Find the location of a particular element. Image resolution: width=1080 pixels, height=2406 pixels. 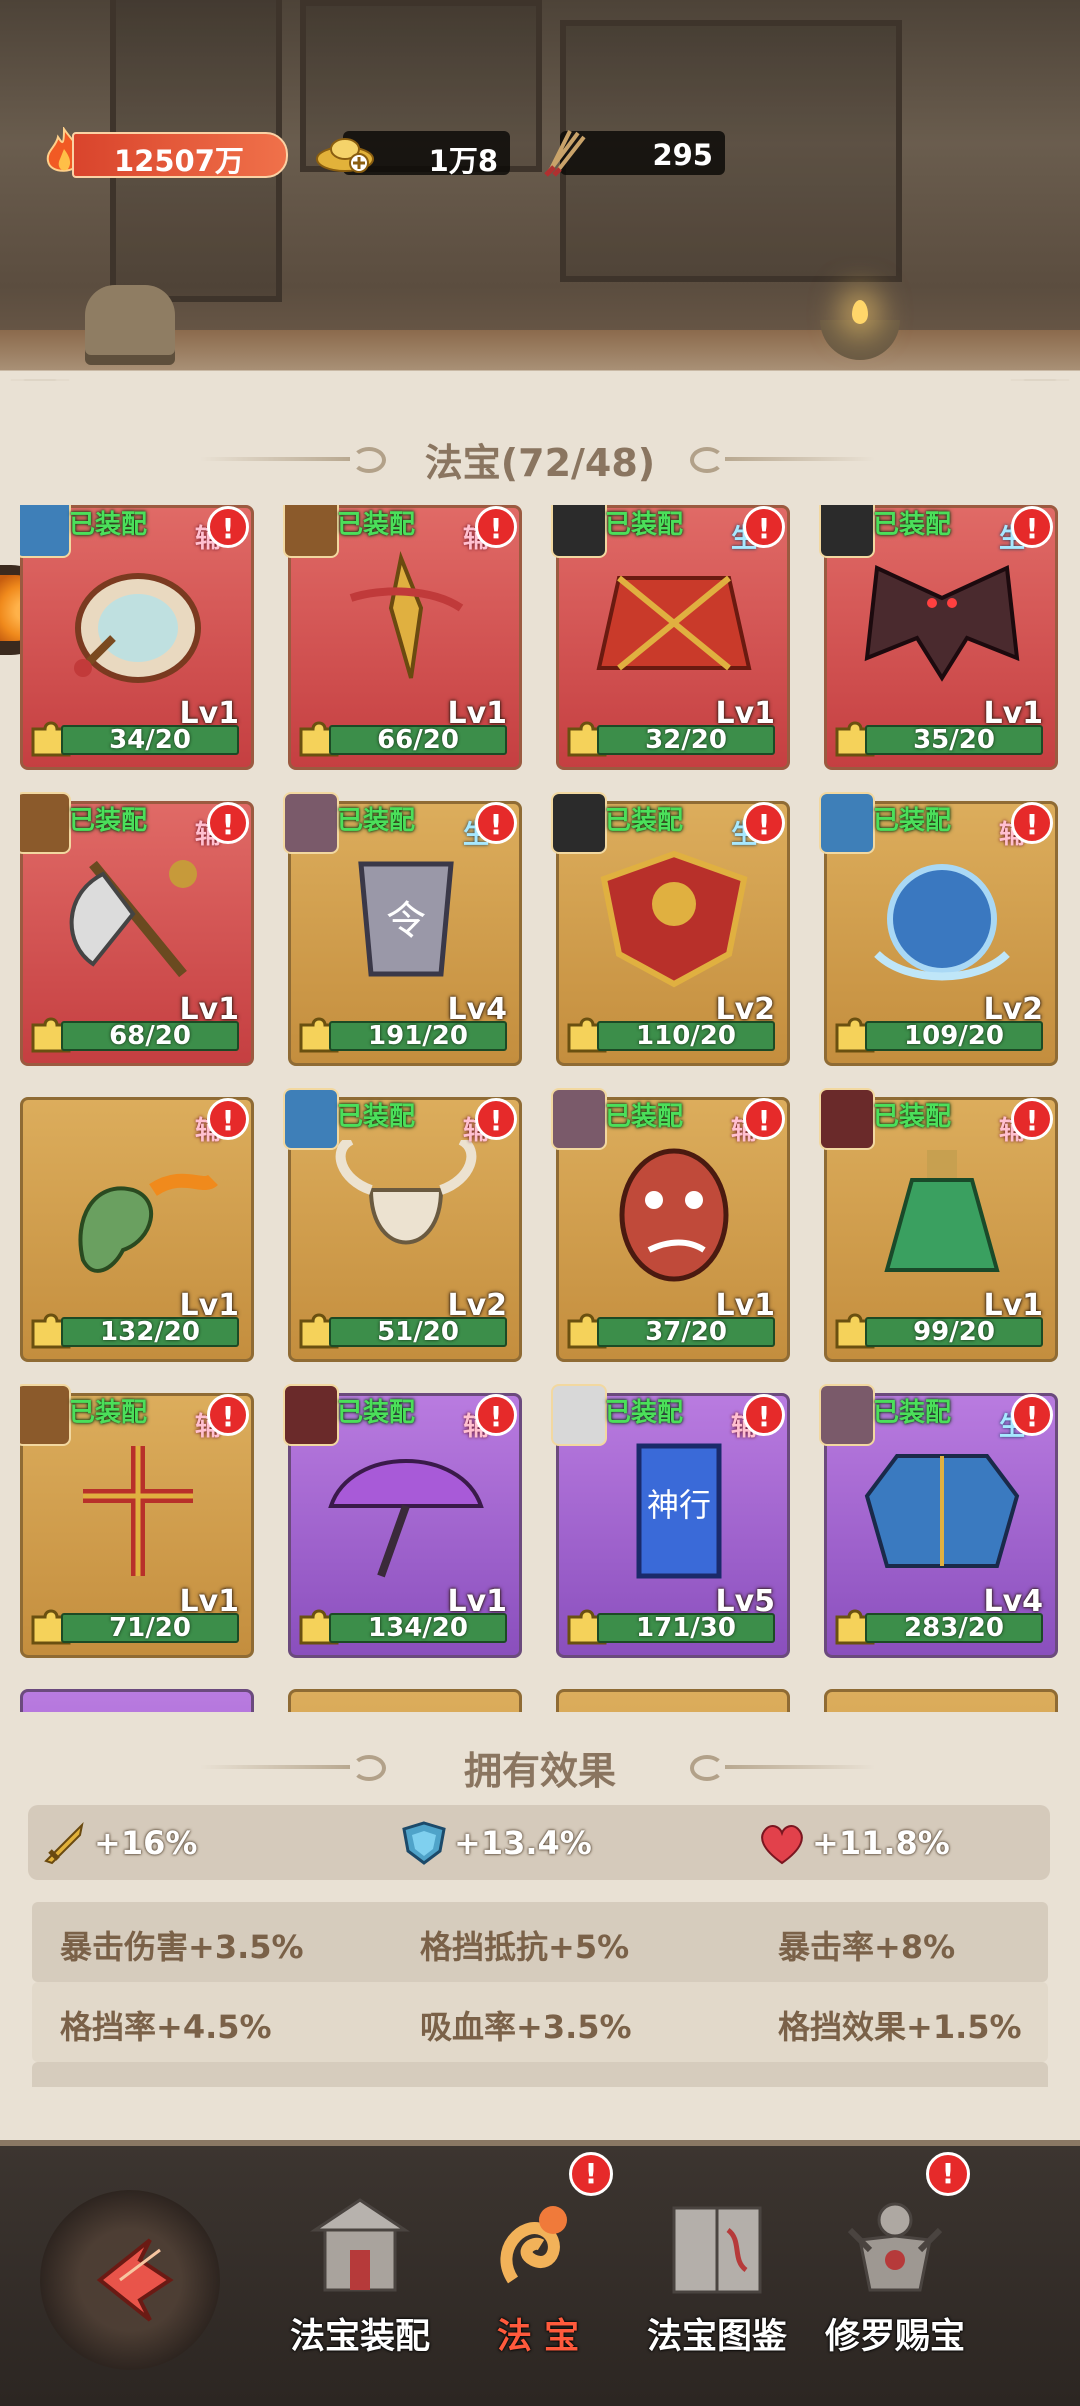

fragment-progress: 99/20 is located at coordinates (954, 1332).